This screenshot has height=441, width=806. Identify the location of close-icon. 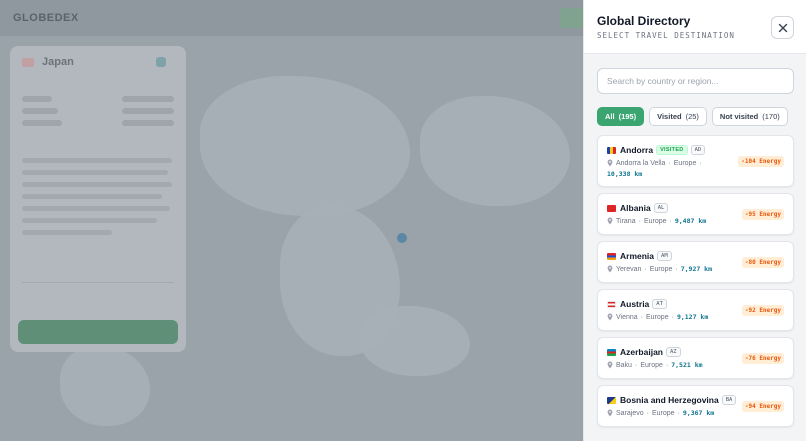
(782, 27).